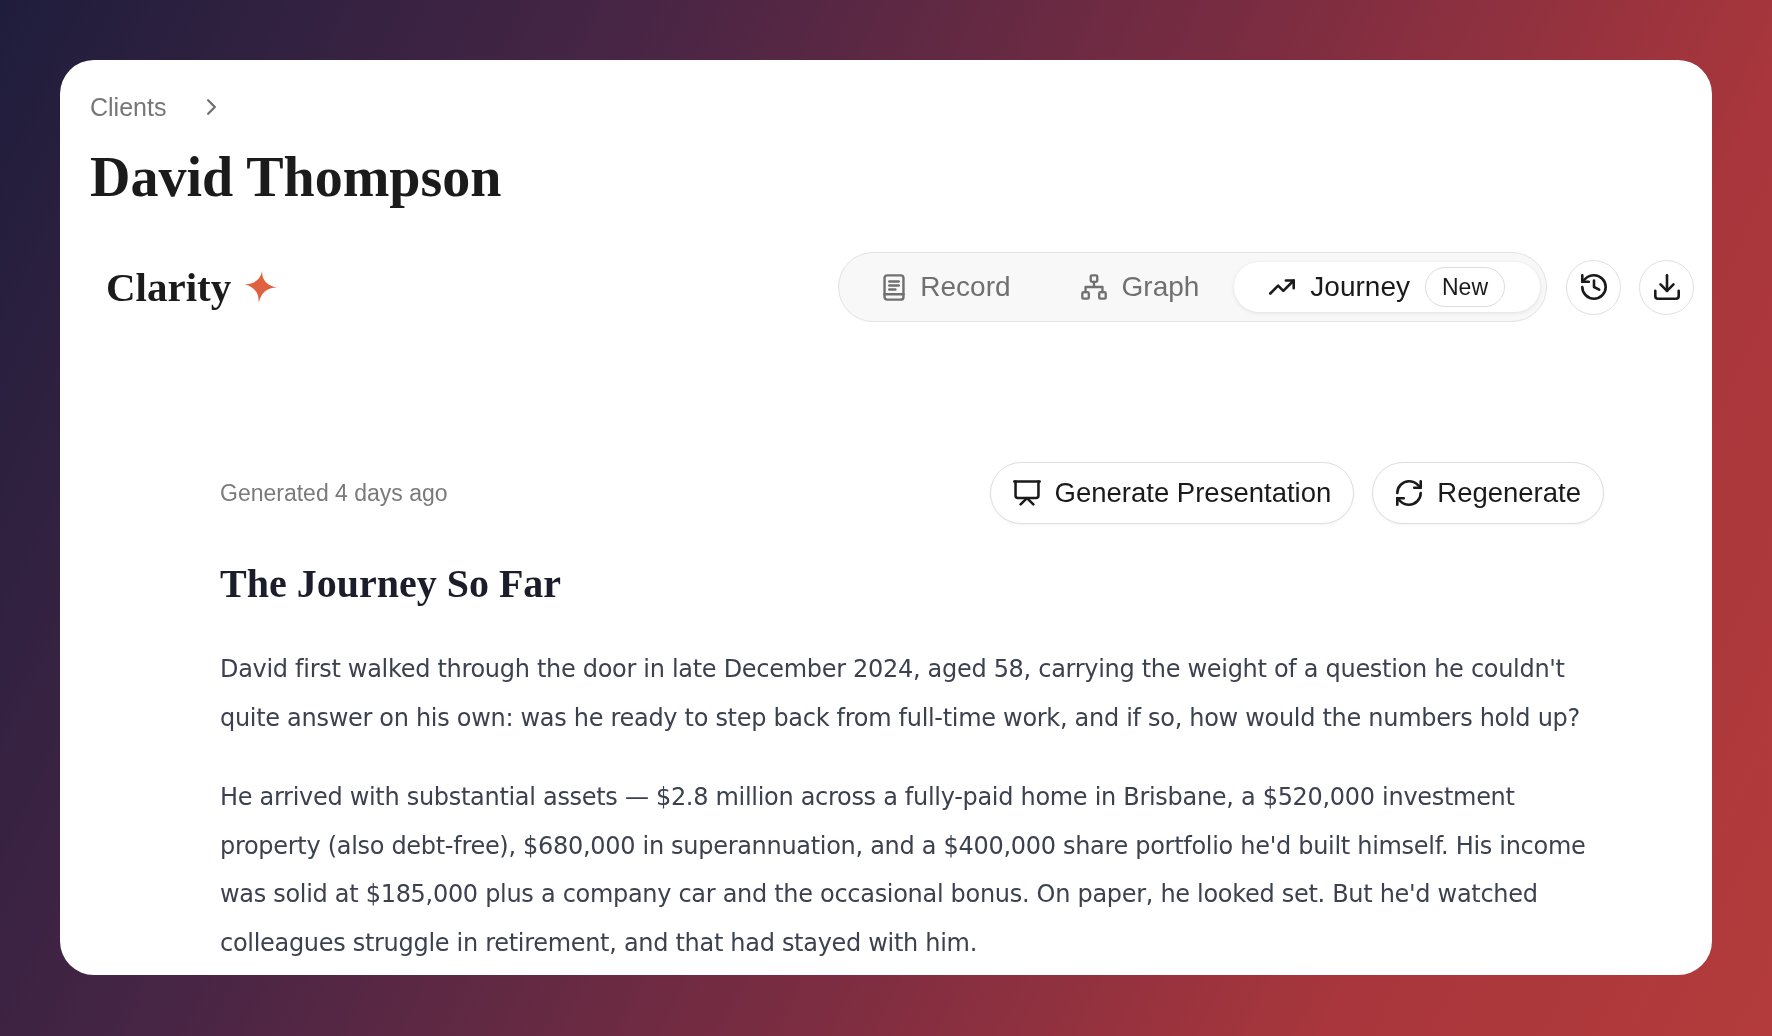 The height and width of the screenshot is (1036, 1772). What do you see at coordinates (1593, 287) in the screenshot?
I see `history-icon` at bounding box center [1593, 287].